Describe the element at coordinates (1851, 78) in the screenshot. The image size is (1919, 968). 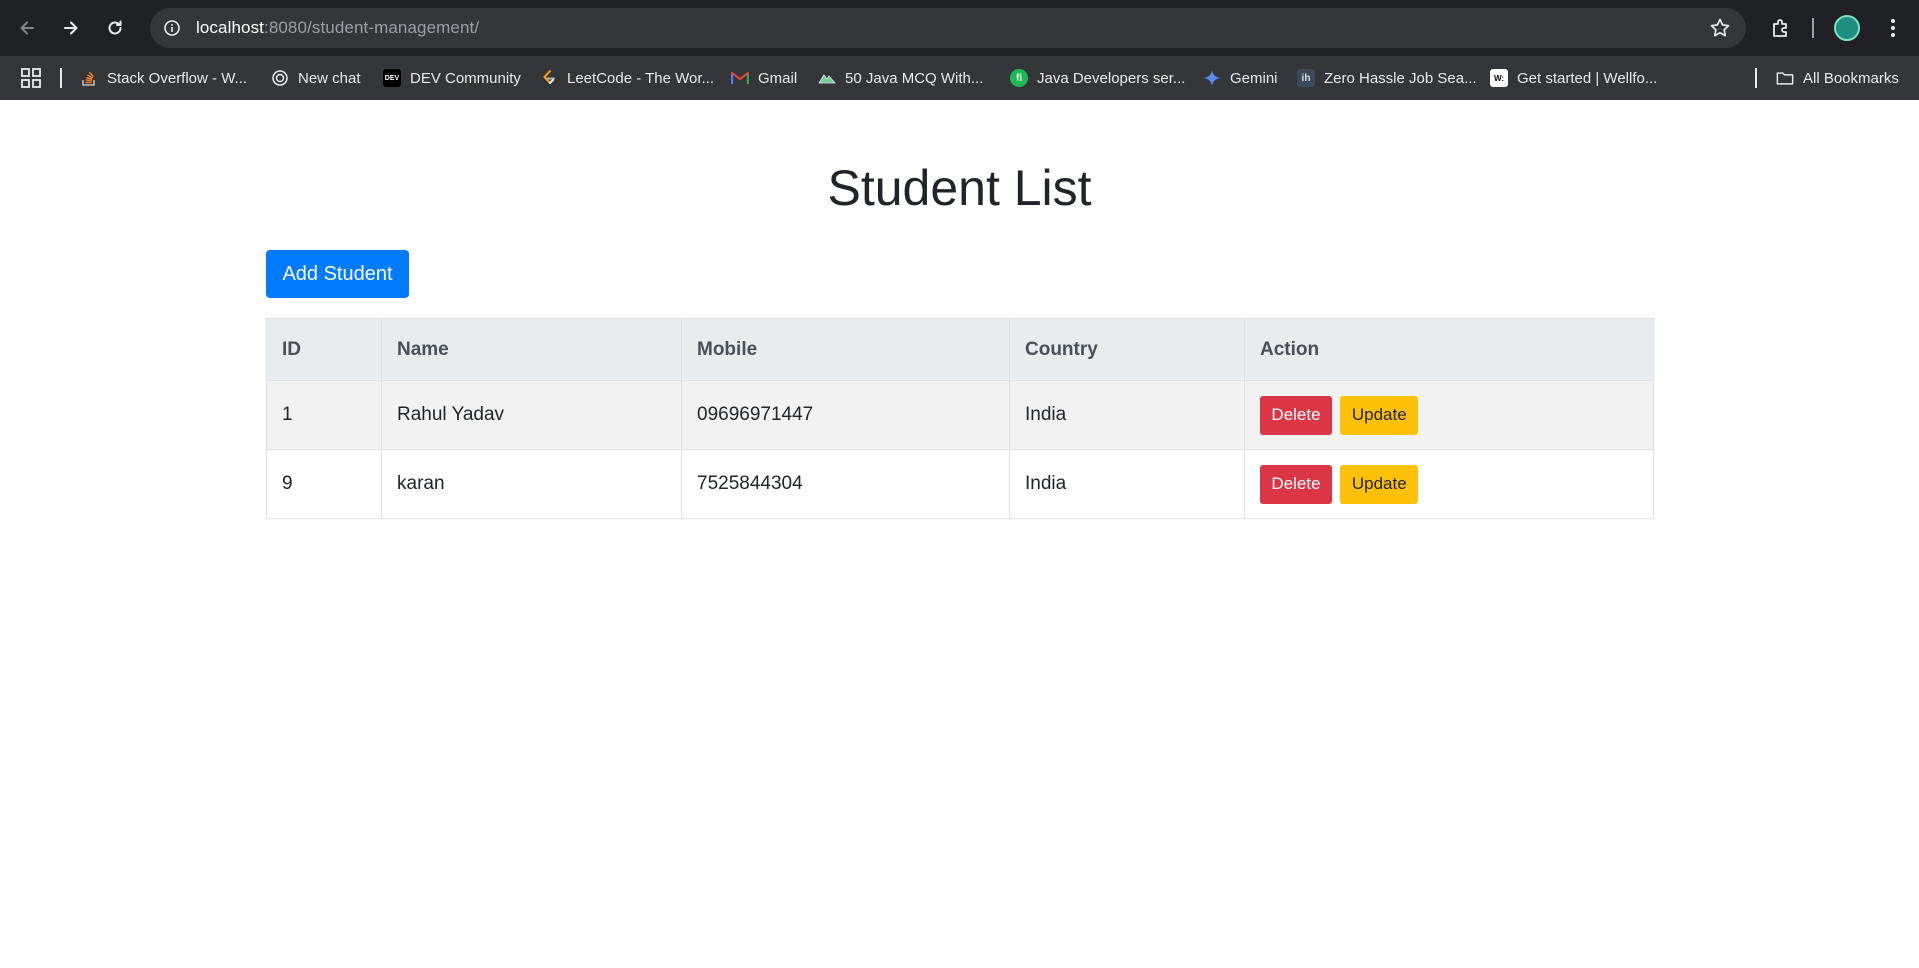
I see `all-bookmarks-label: All Bookmarks` at that location.